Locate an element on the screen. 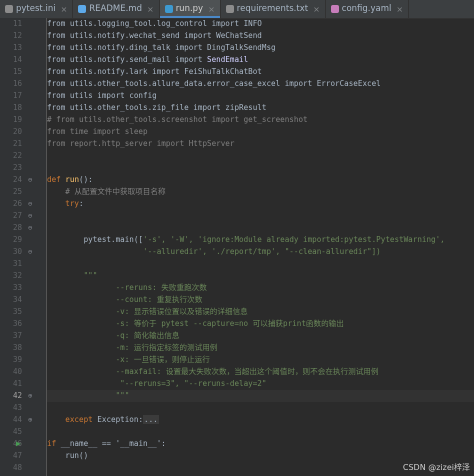  function-name: run is located at coordinates (72, 179).